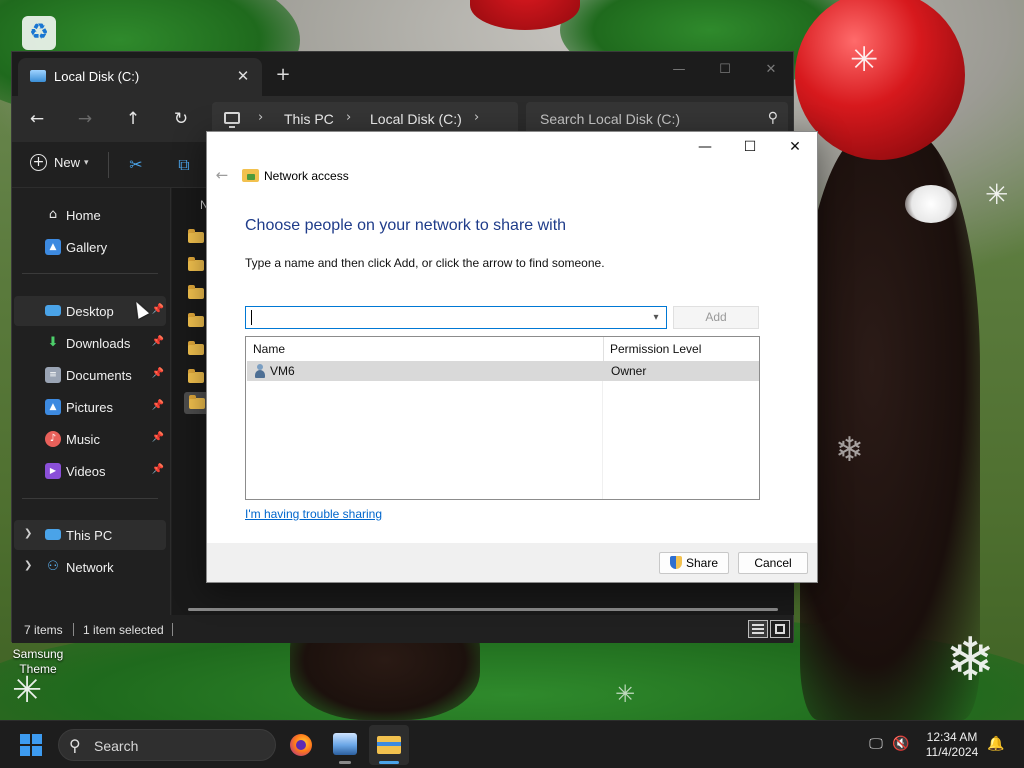 The image size is (1024, 768). Describe the element at coordinates (90, 215) in the screenshot. I see `sidebar-item-home: ⌂ Home` at that location.